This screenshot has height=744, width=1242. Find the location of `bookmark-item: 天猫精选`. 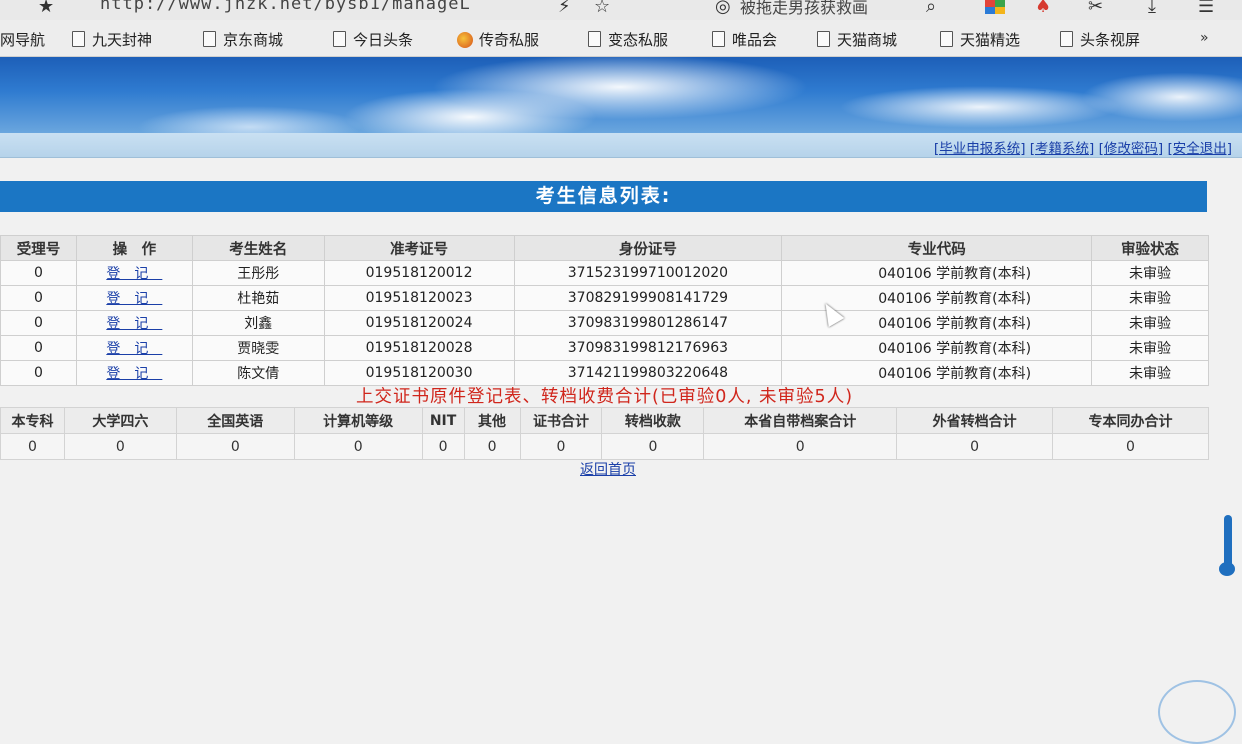

bookmark-item: 天猫精选 is located at coordinates (980, 39).